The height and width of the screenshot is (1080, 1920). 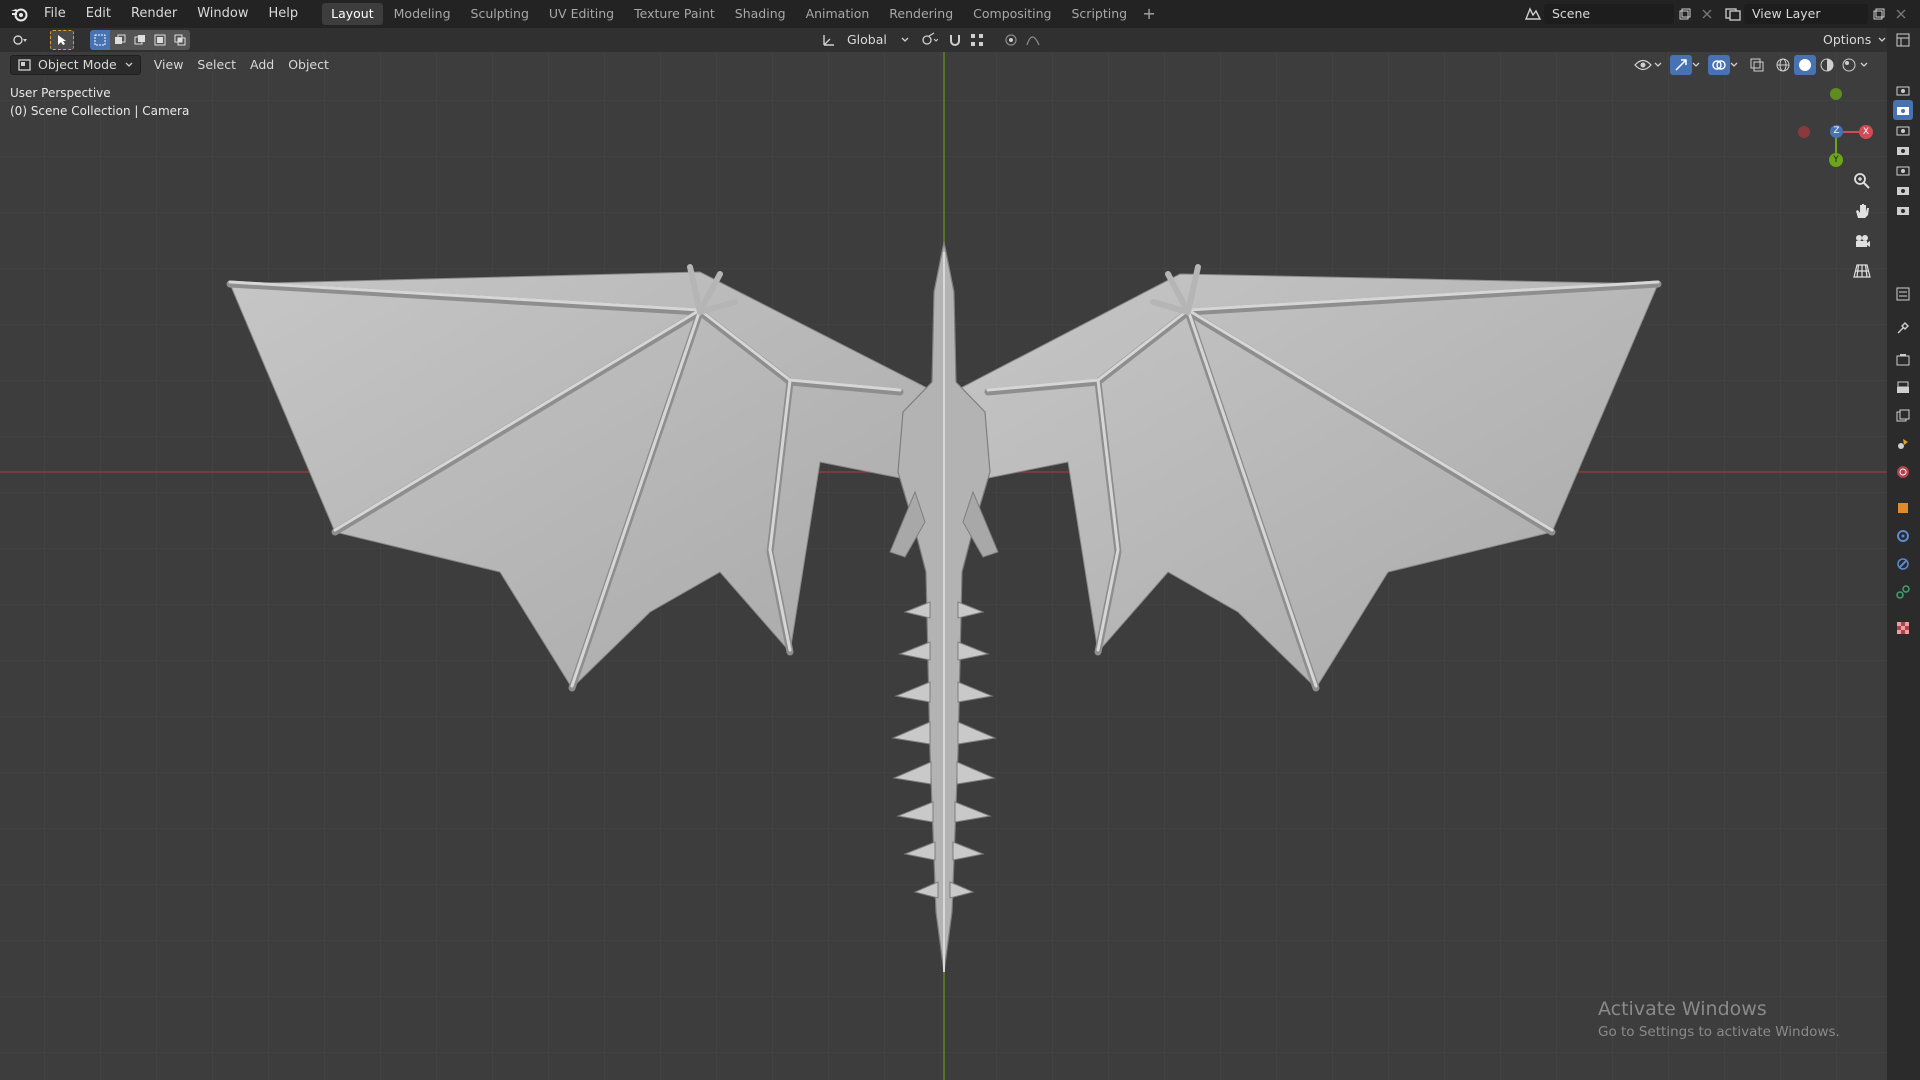 I want to click on editor-type-icon, so click(x=21, y=40).